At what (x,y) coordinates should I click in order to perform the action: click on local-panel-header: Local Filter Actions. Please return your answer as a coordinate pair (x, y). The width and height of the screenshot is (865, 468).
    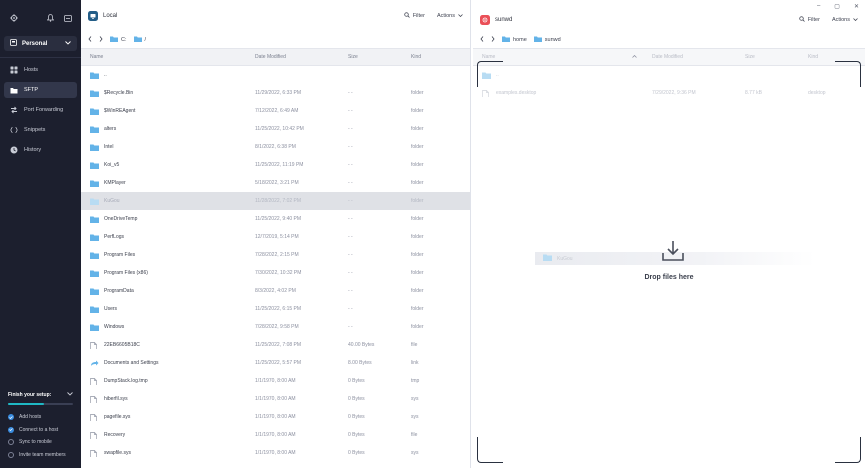
    Looking at the image, I should click on (275, 16).